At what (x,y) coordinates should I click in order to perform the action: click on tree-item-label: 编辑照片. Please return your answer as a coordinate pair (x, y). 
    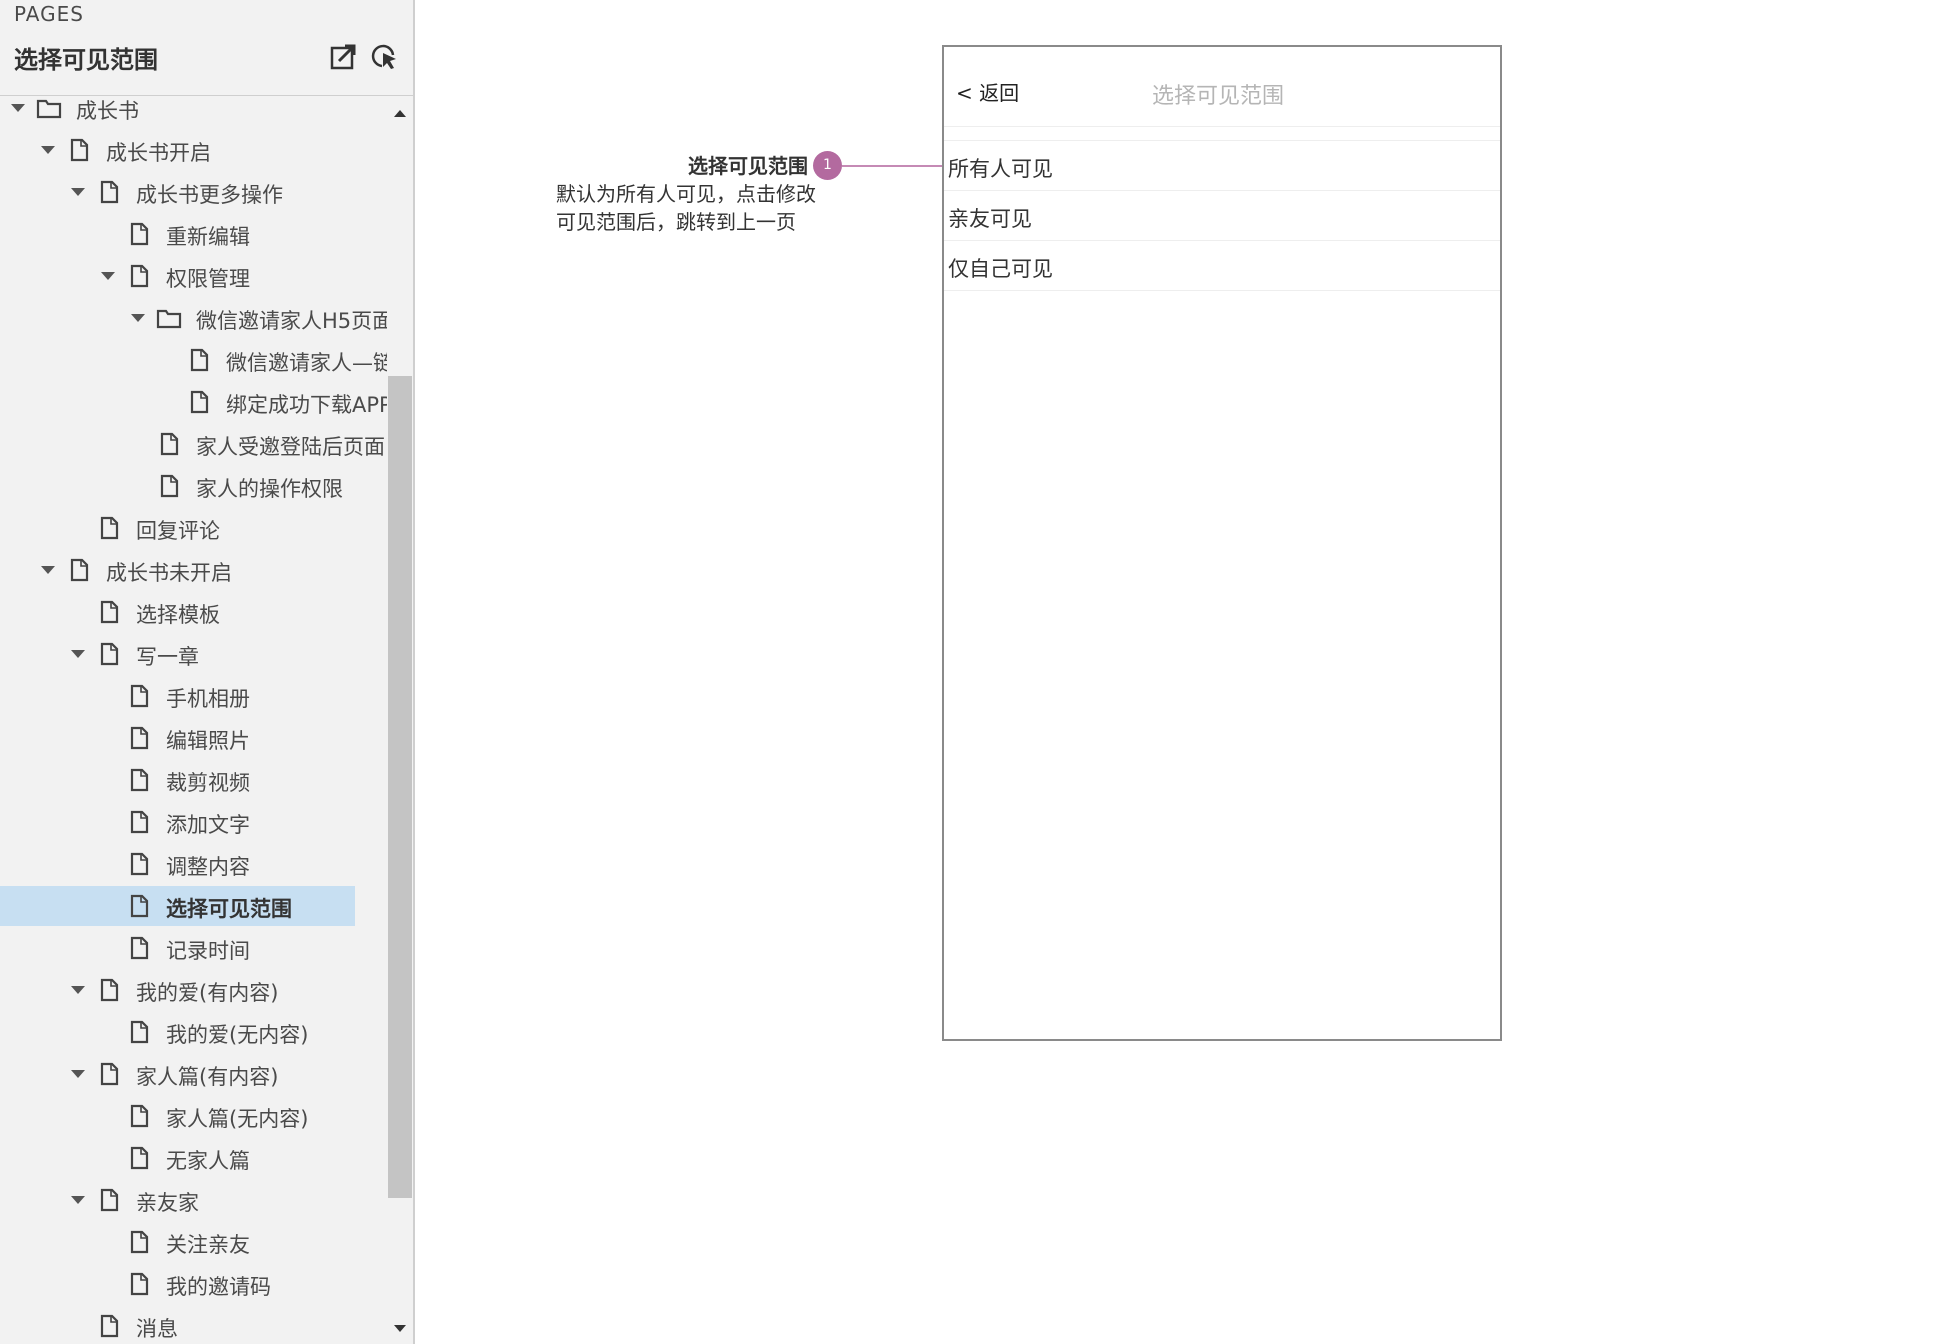
    Looking at the image, I should click on (208, 741).